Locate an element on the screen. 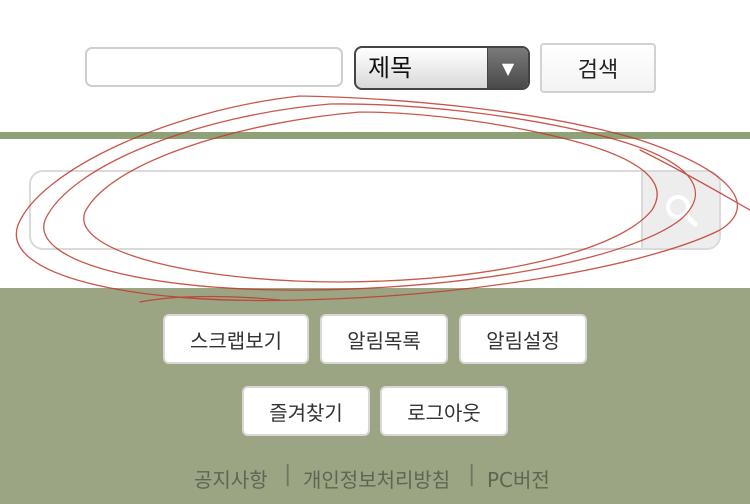 The width and height of the screenshot is (750, 504). footer-pc-version-link: PC버전 is located at coordinates (518, 478).